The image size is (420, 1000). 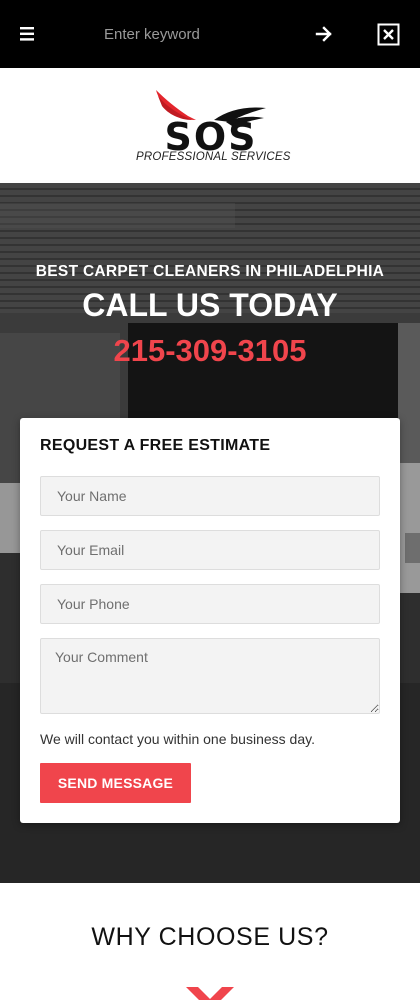 I want to click on arrow-right-icon, so click(x=324, y=34).